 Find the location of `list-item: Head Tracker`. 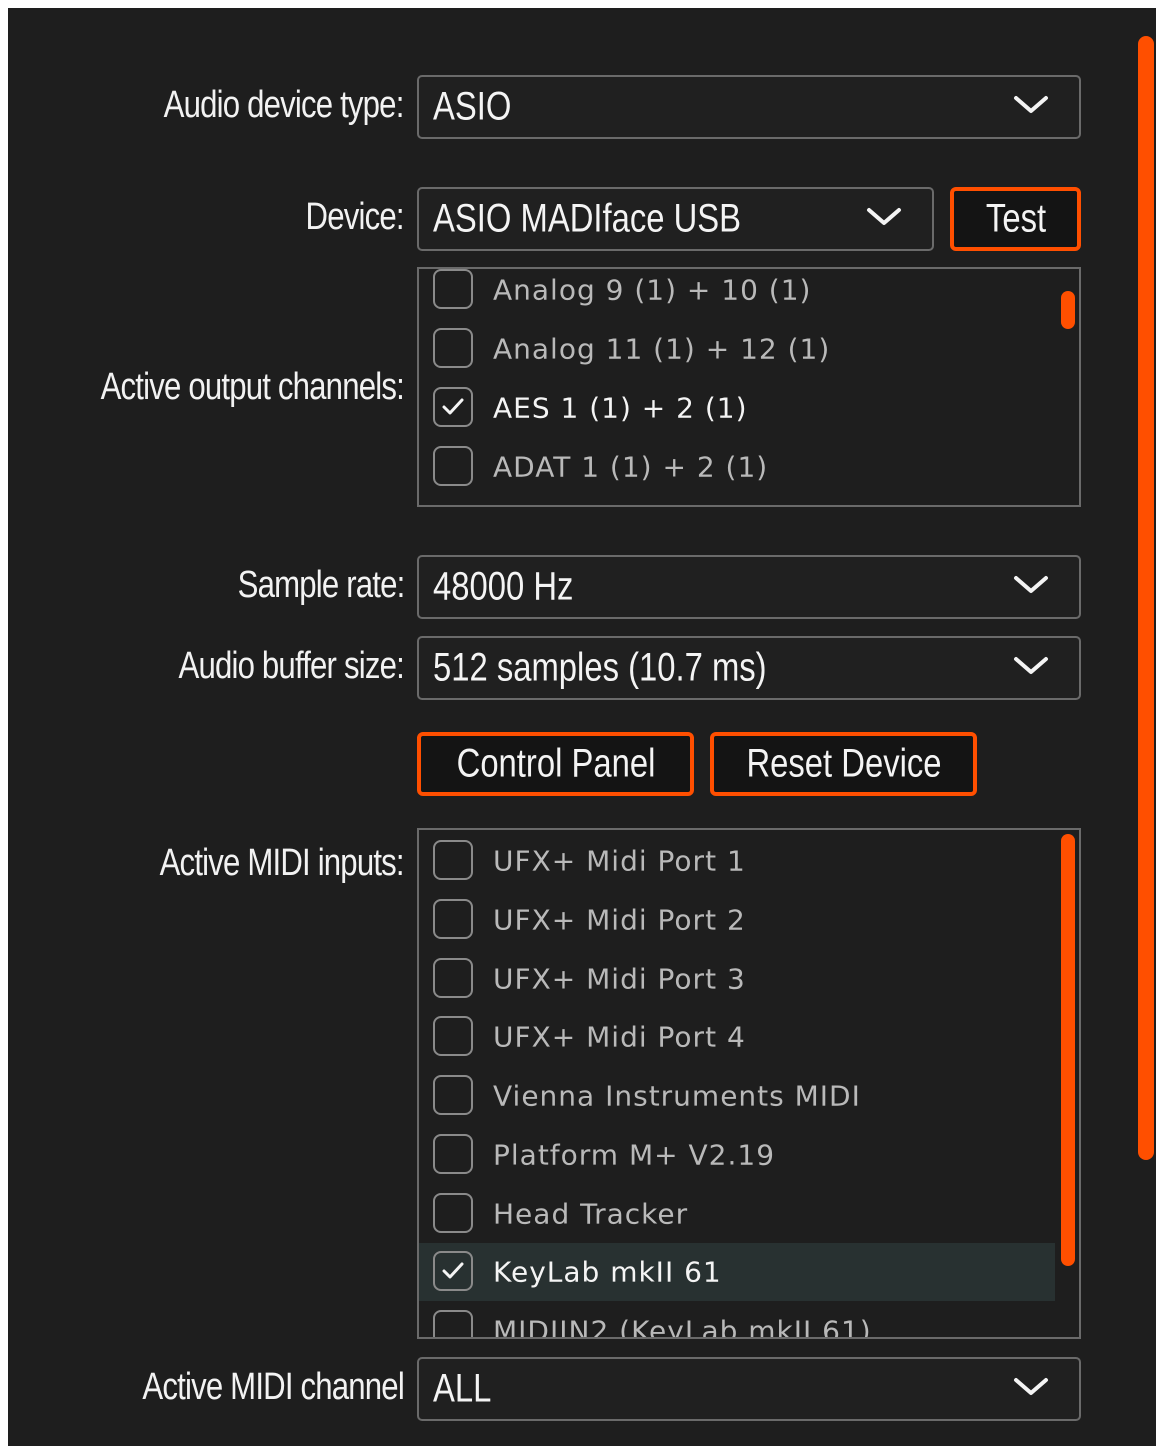

list-item: Head Tracker is located at coordinates (737, 1214).